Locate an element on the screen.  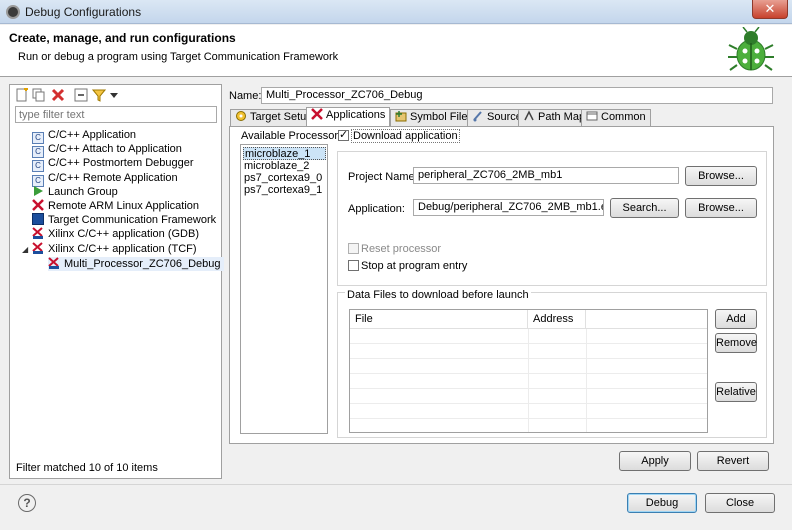
window-close-button: ✕ is located at coordinates (770, 9).